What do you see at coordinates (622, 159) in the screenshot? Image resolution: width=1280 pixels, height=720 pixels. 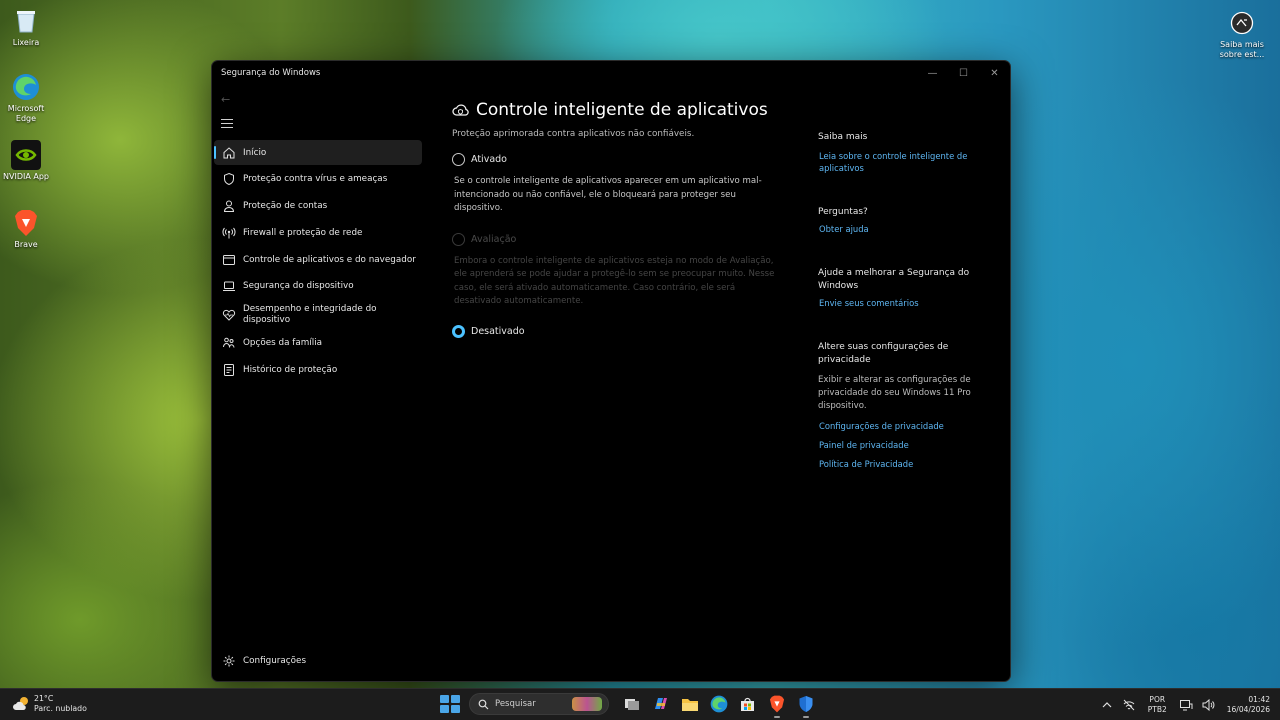 I see `option-on: Ativado` at bounding box center [622, 159].